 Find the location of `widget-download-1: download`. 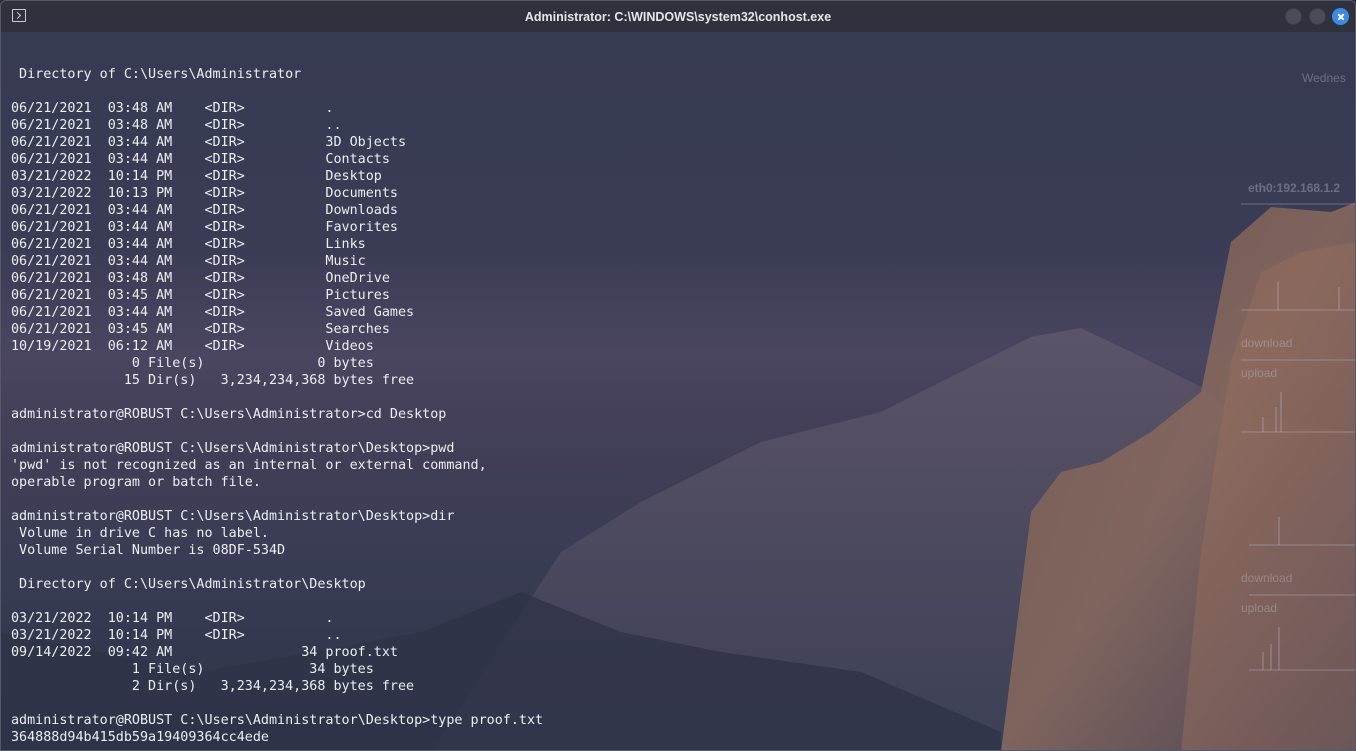

widget-download-1: download is located at coordinates (1267, 343).